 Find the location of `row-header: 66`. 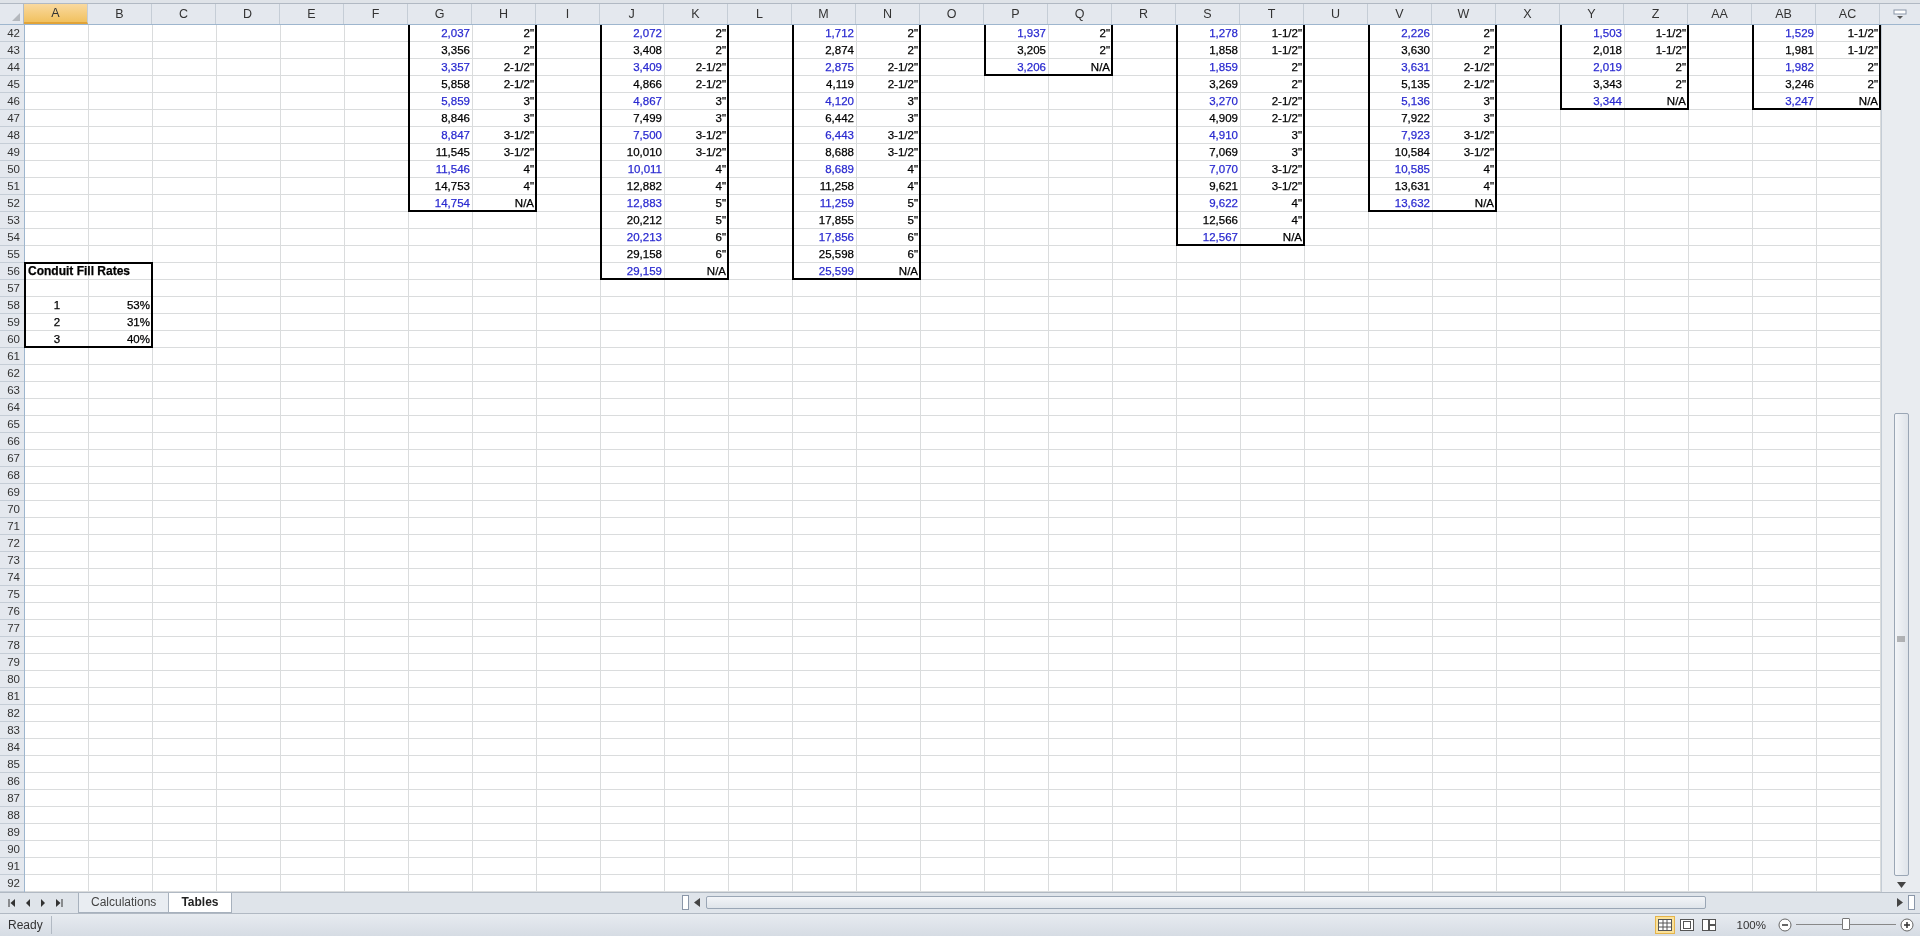

row-header: 66 is located at coordinates (12, 441).